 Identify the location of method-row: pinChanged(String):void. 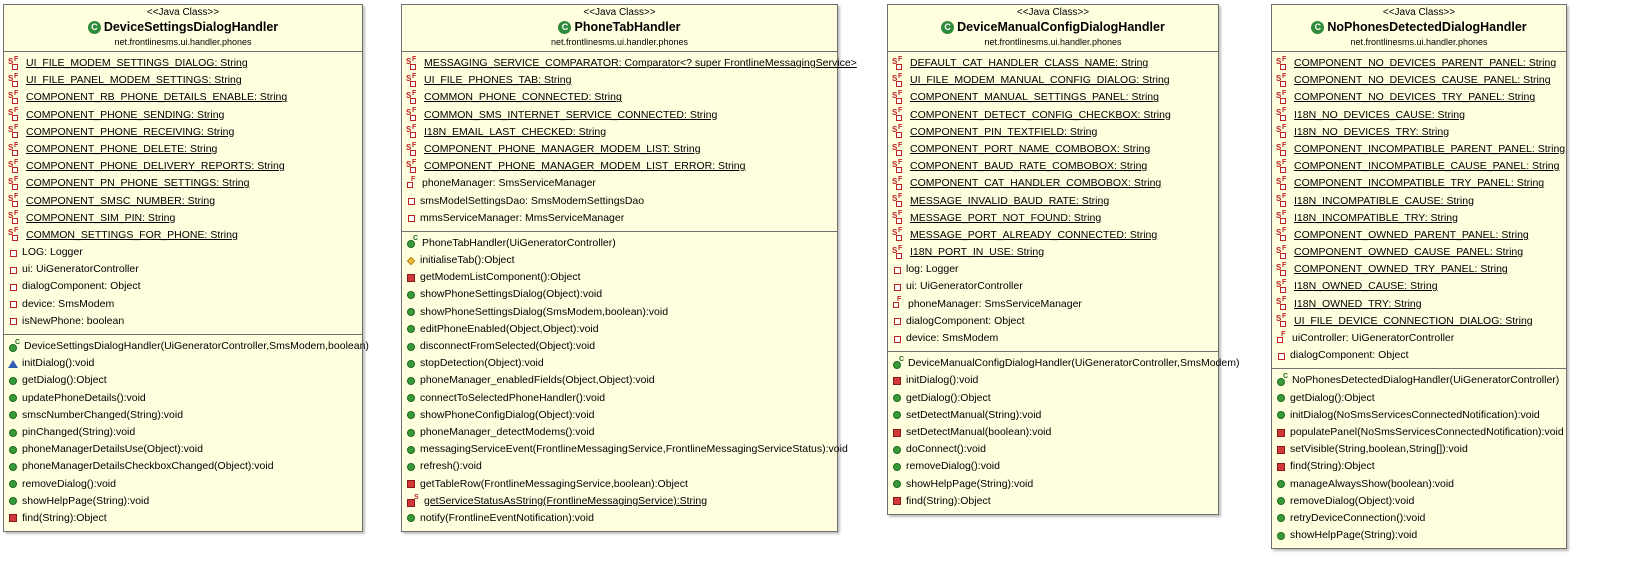
(183, 432).